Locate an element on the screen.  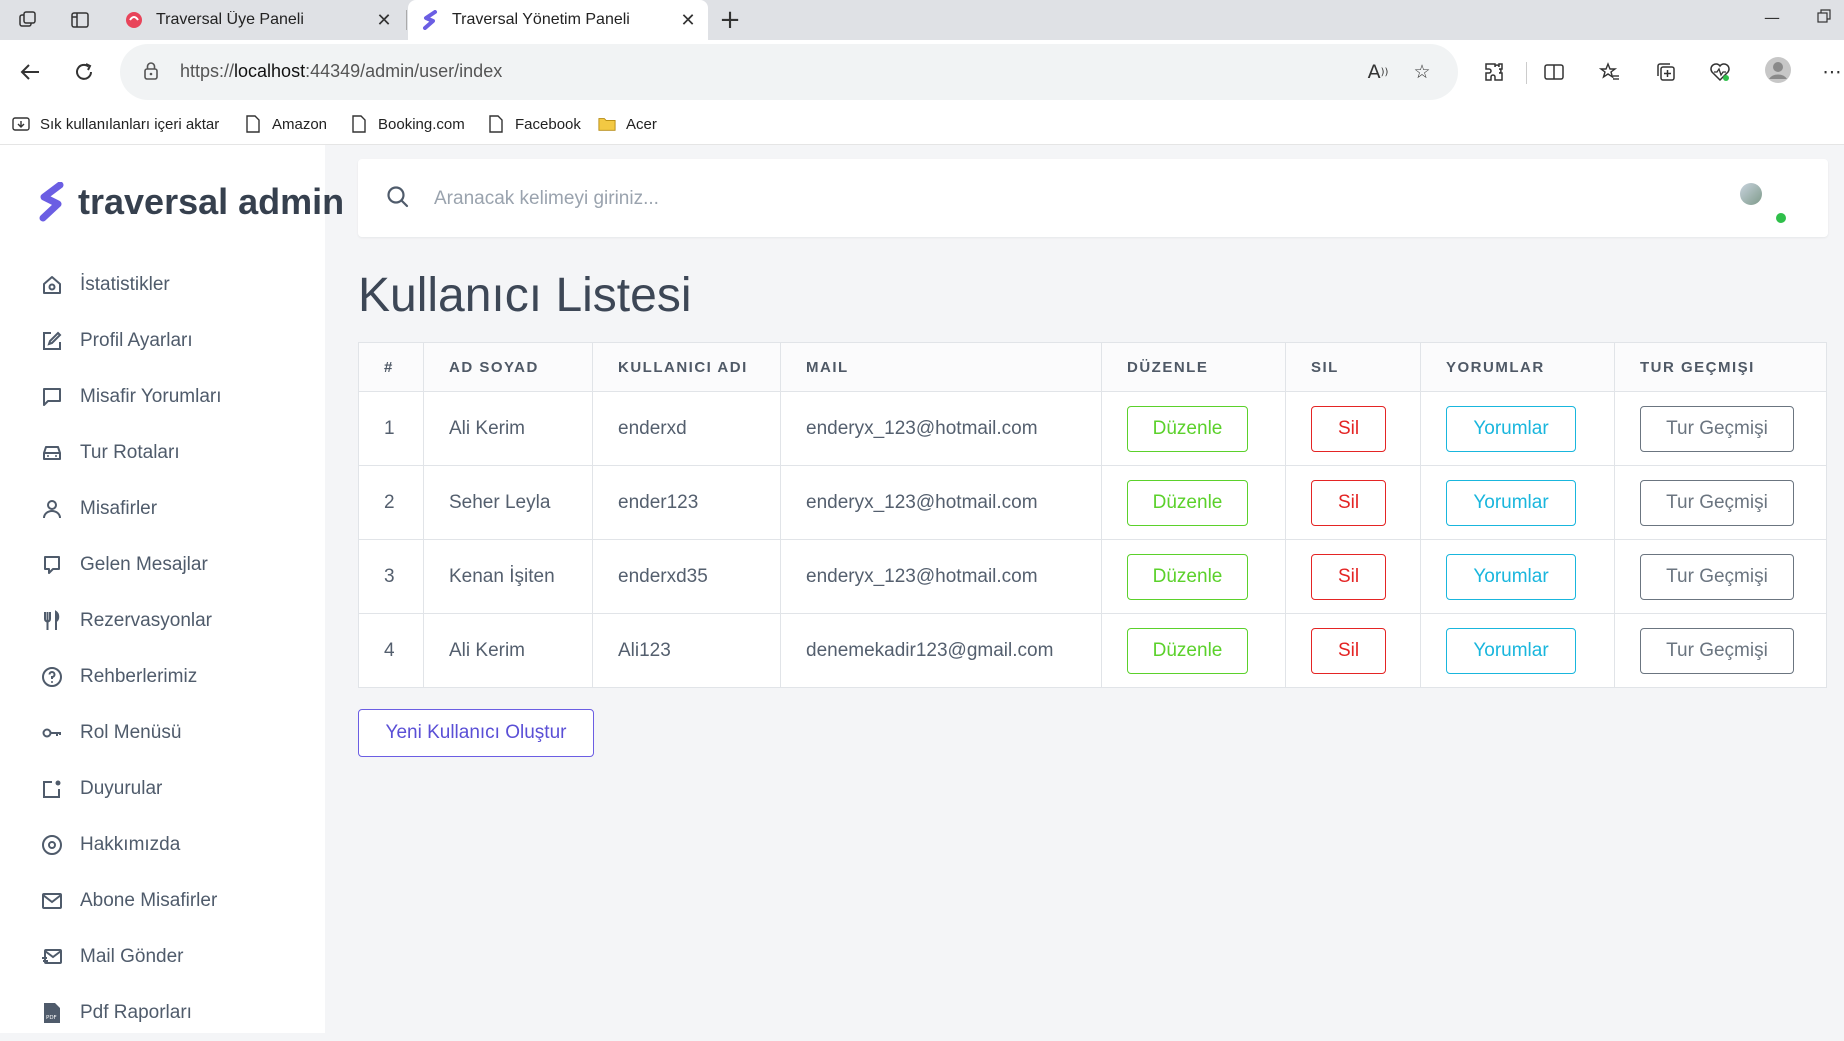
brand: traversal admin is located at coordinates (191, 202).